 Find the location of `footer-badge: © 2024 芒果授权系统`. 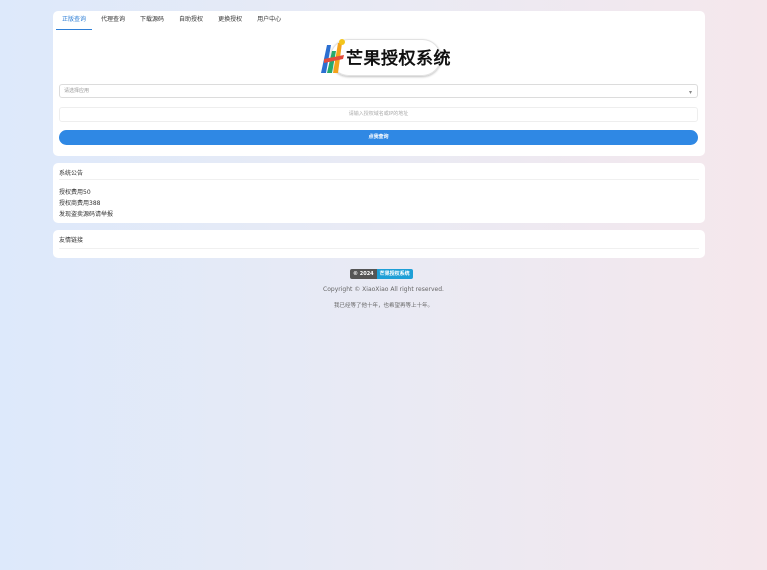

footer-badge: © 2024 芒果授权系统 is located at coordinates (381, 274).